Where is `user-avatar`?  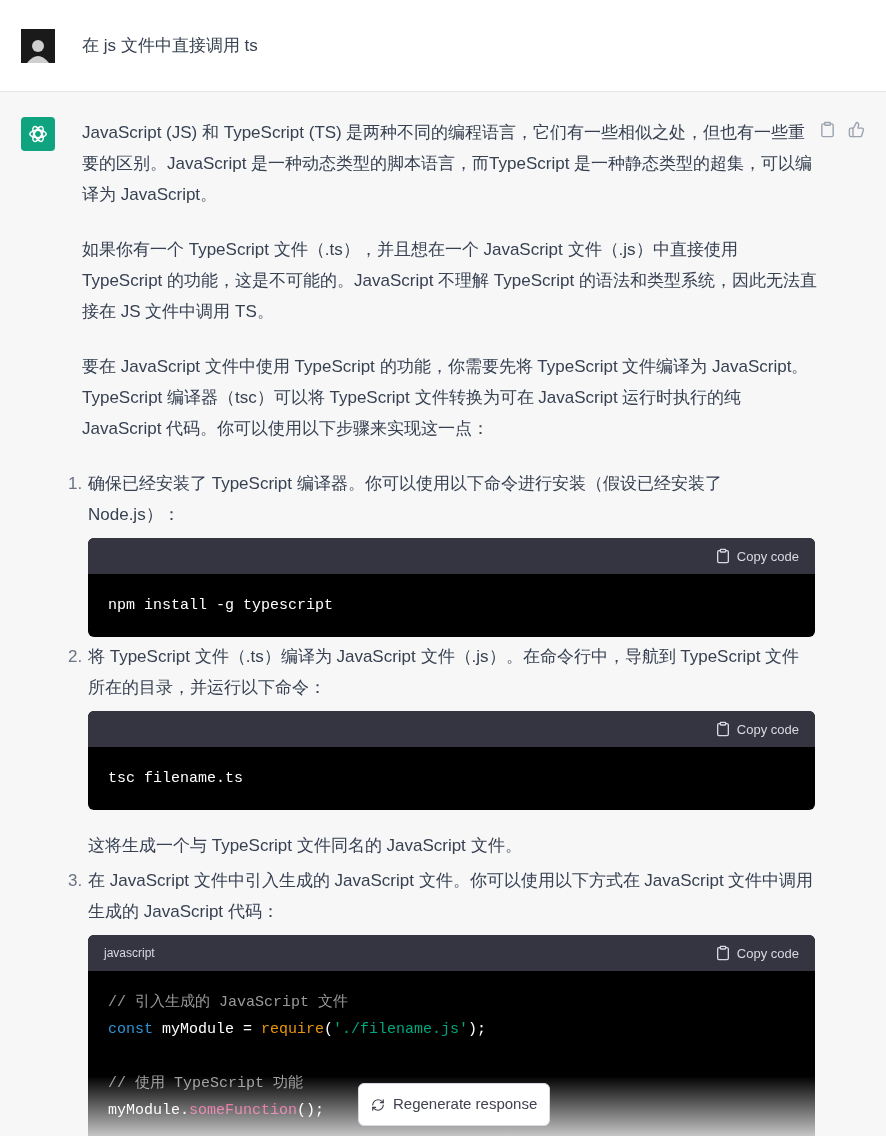
user-avatar is located at coordinates (38, 45).